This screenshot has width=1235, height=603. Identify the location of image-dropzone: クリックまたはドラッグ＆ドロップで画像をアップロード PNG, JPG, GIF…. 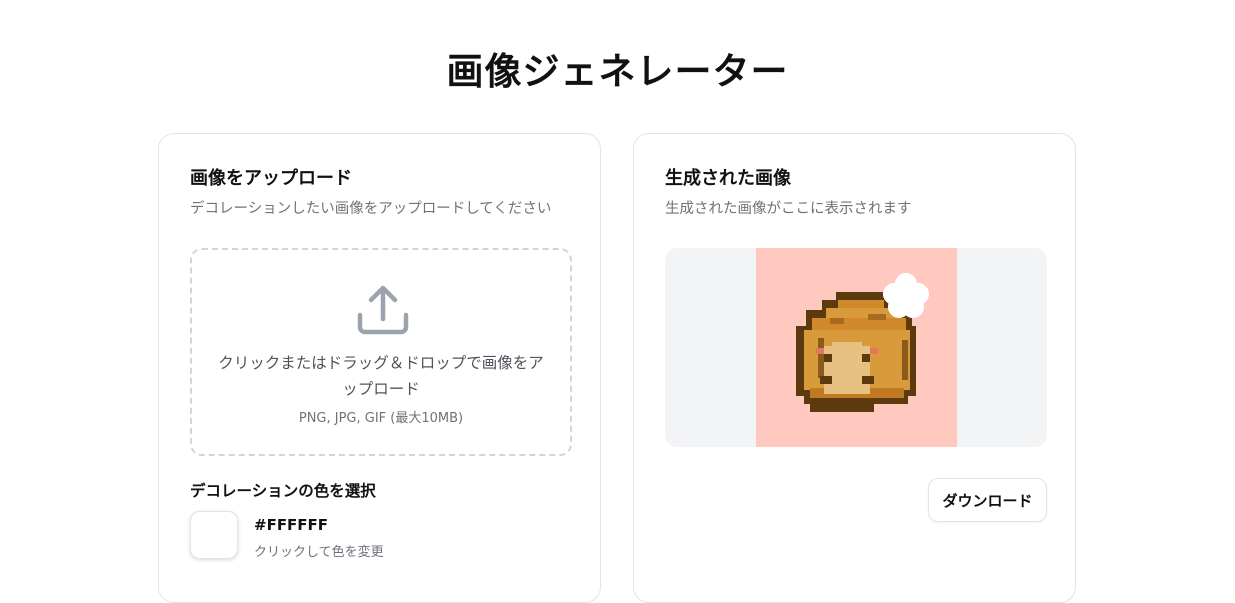
(381, 352).